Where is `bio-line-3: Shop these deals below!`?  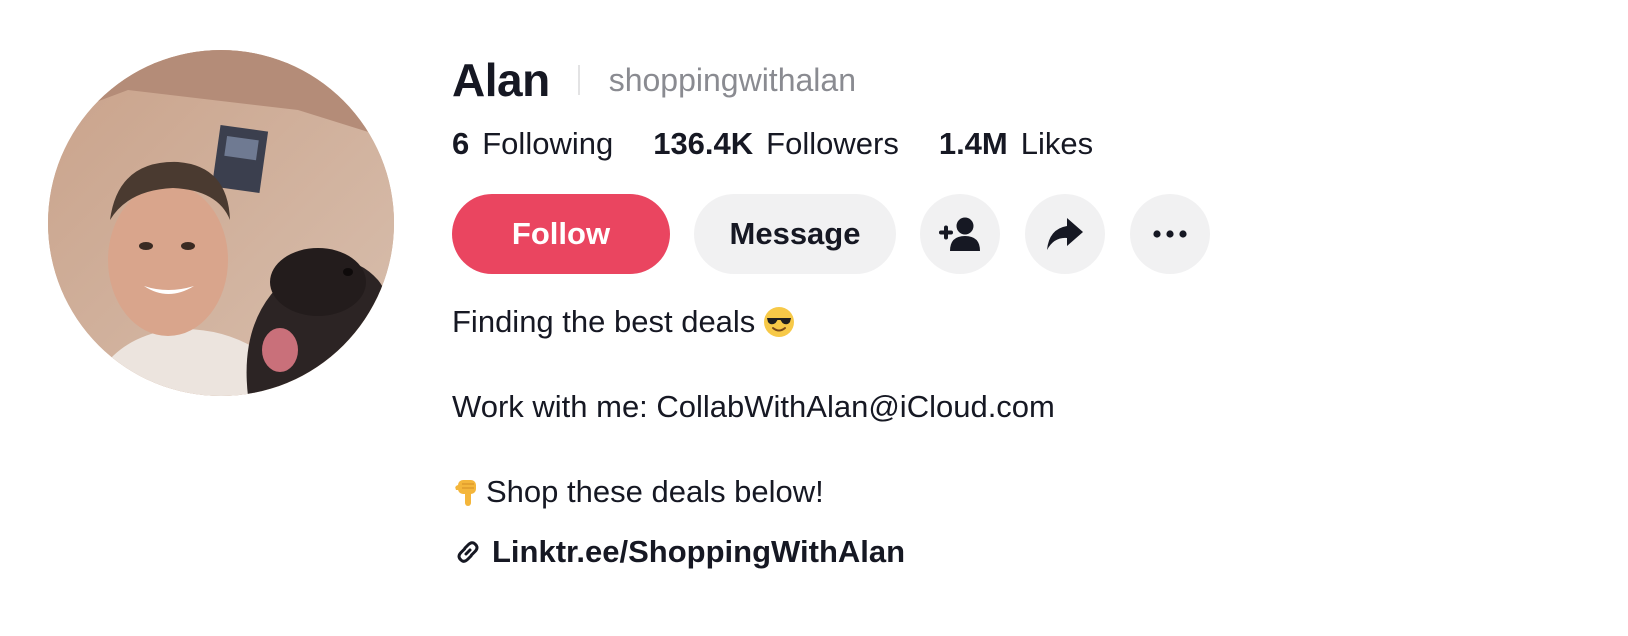 bio-line-3: Shop these deals below! is located at coordinates (902, 492).